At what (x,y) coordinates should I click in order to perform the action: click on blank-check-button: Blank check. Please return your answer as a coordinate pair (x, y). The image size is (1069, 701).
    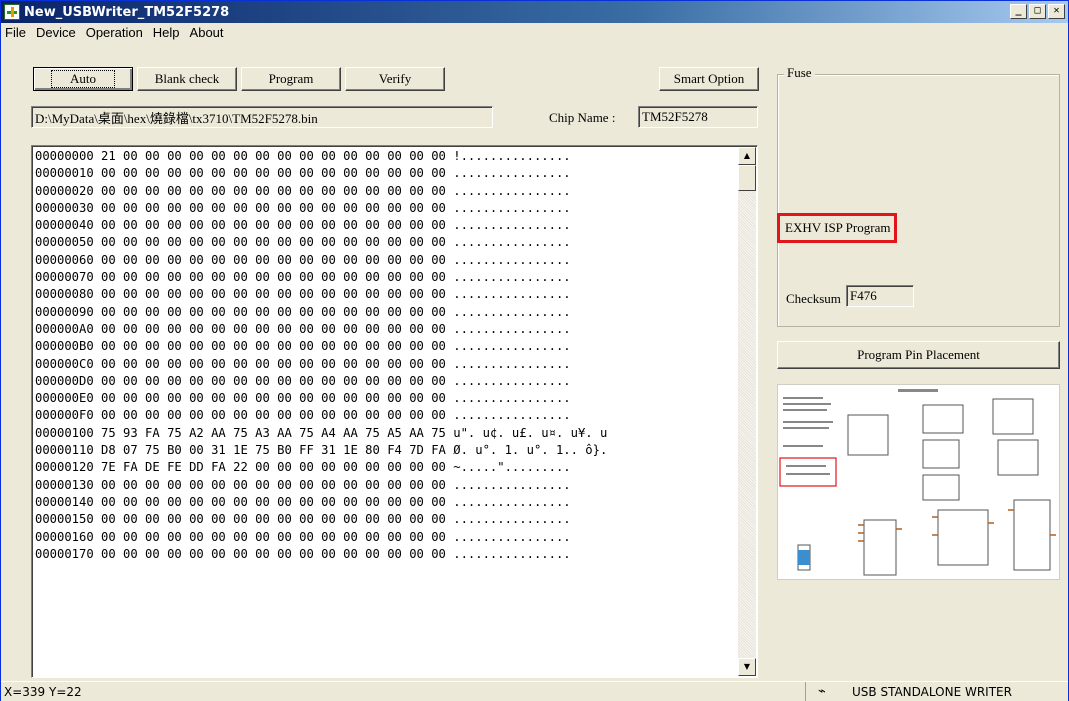
    Looking at the image, I should click on (187, 79).